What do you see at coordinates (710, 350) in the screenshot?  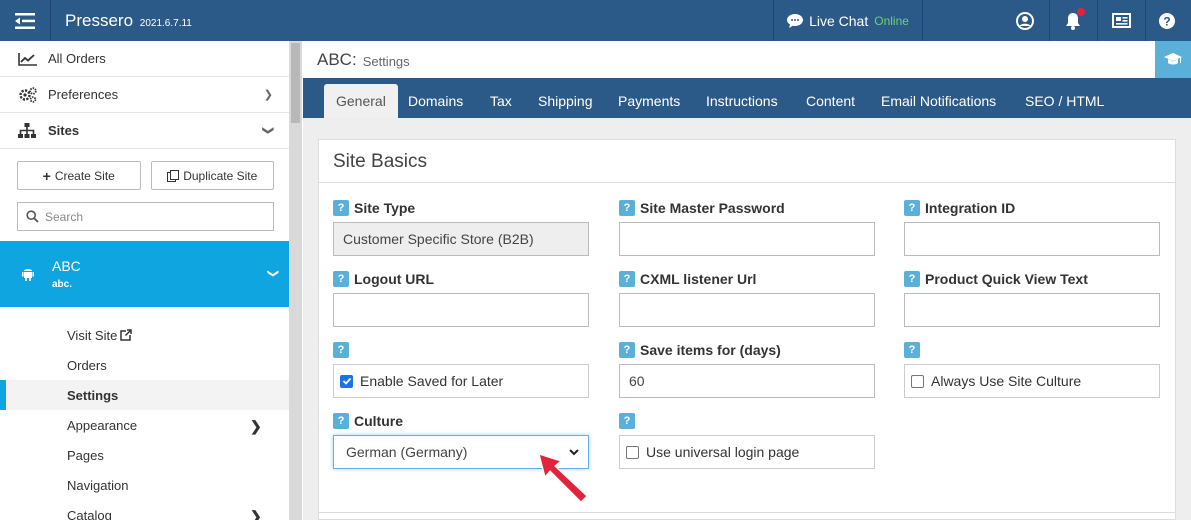 I see `field-label: Save items for (days)` at bounding box center [710, 350].